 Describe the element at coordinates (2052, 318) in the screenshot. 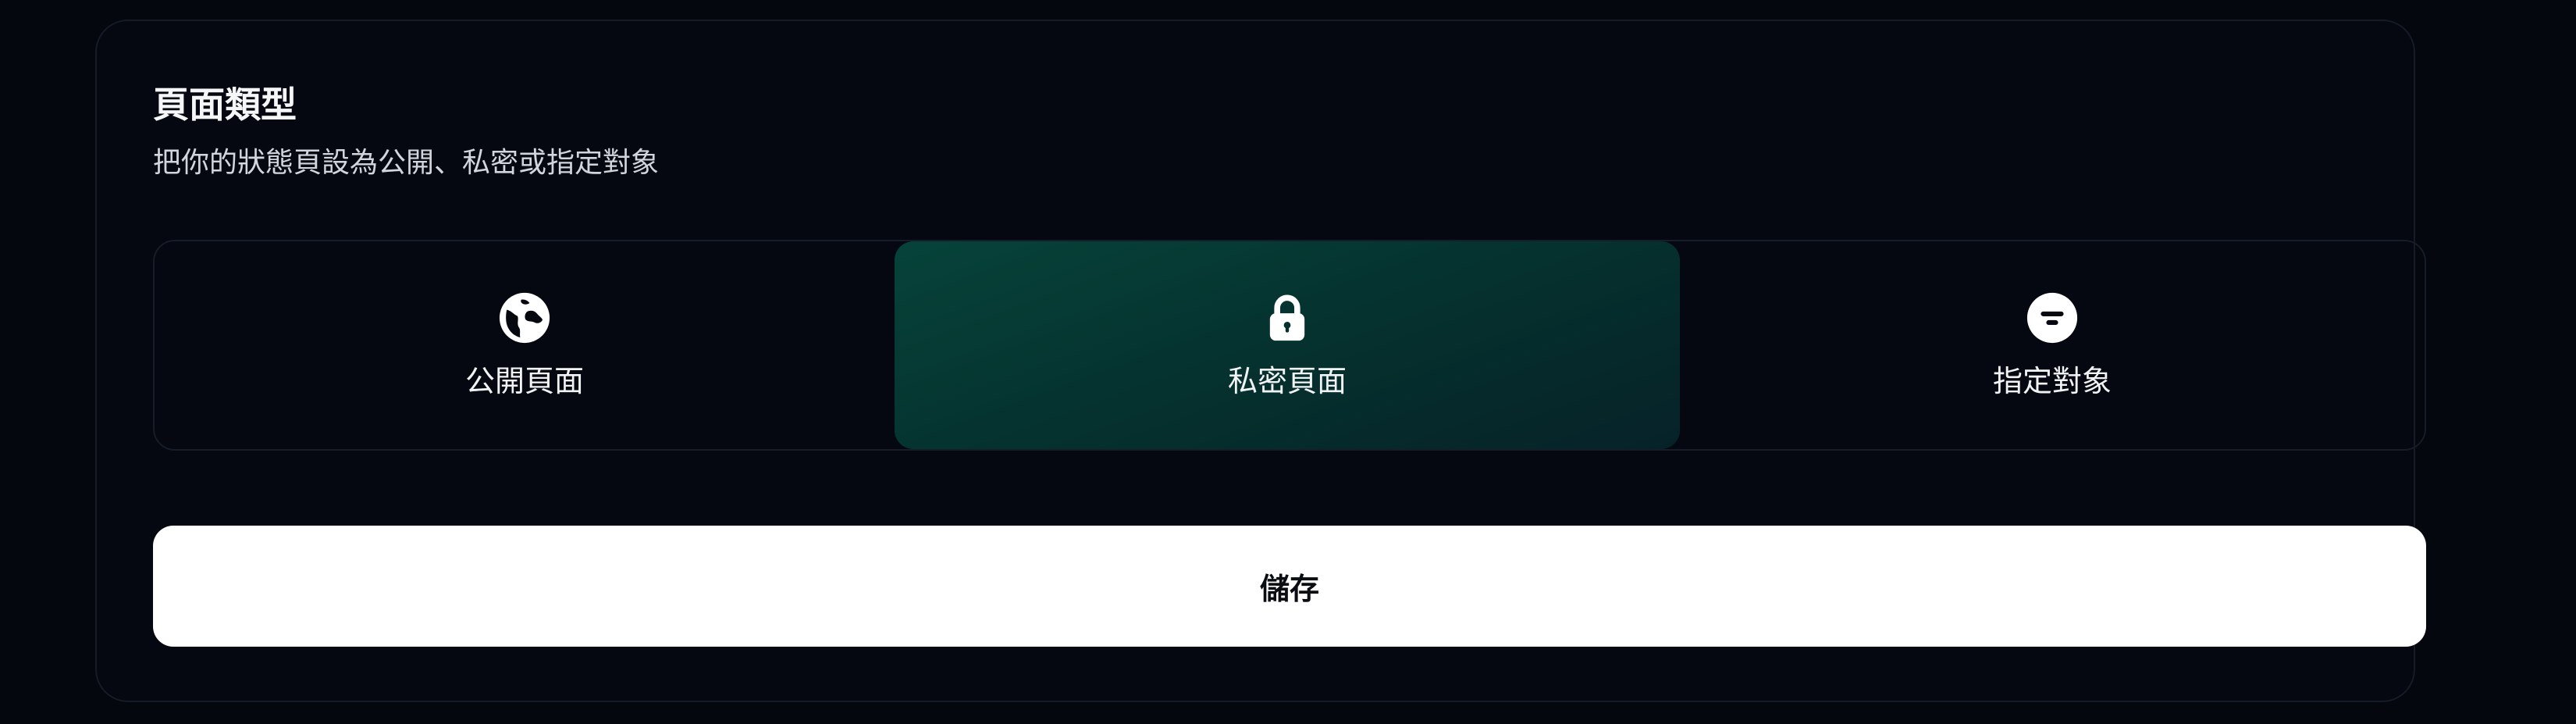

I see `audience-icon` at that location.